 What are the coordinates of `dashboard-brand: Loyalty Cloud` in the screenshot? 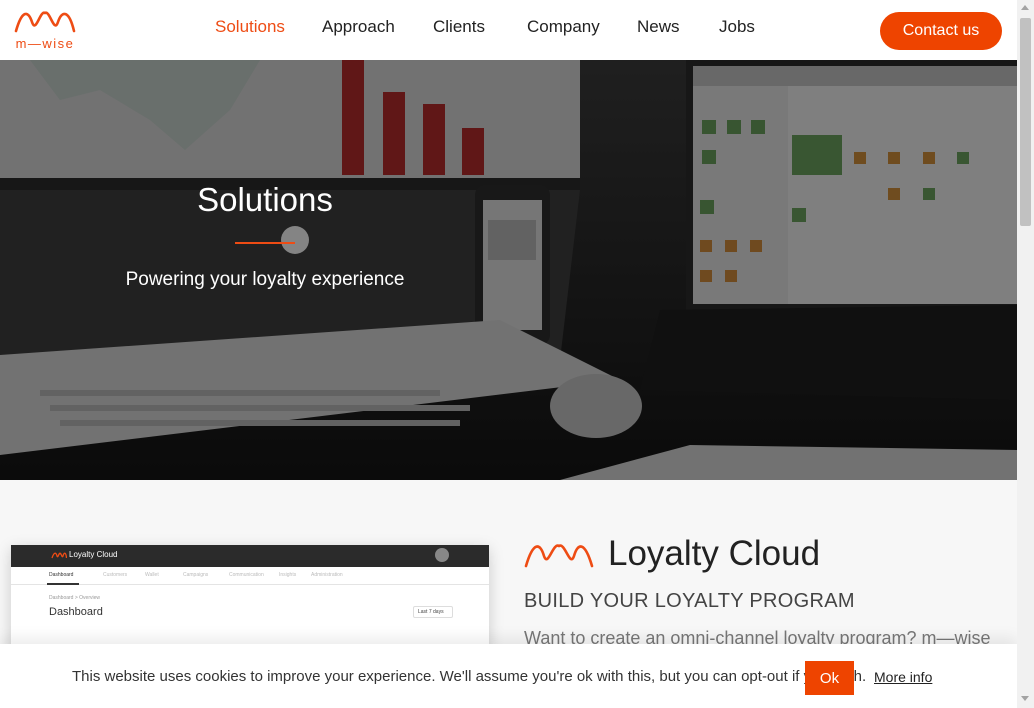 It's located at (93, 554).